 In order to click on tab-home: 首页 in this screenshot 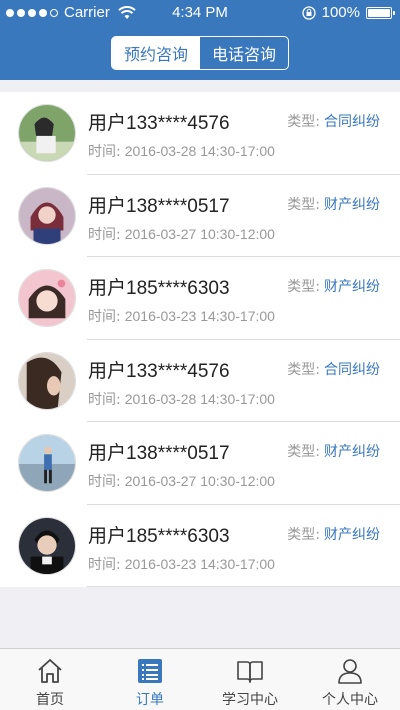, I will do `click(50, 679)`.